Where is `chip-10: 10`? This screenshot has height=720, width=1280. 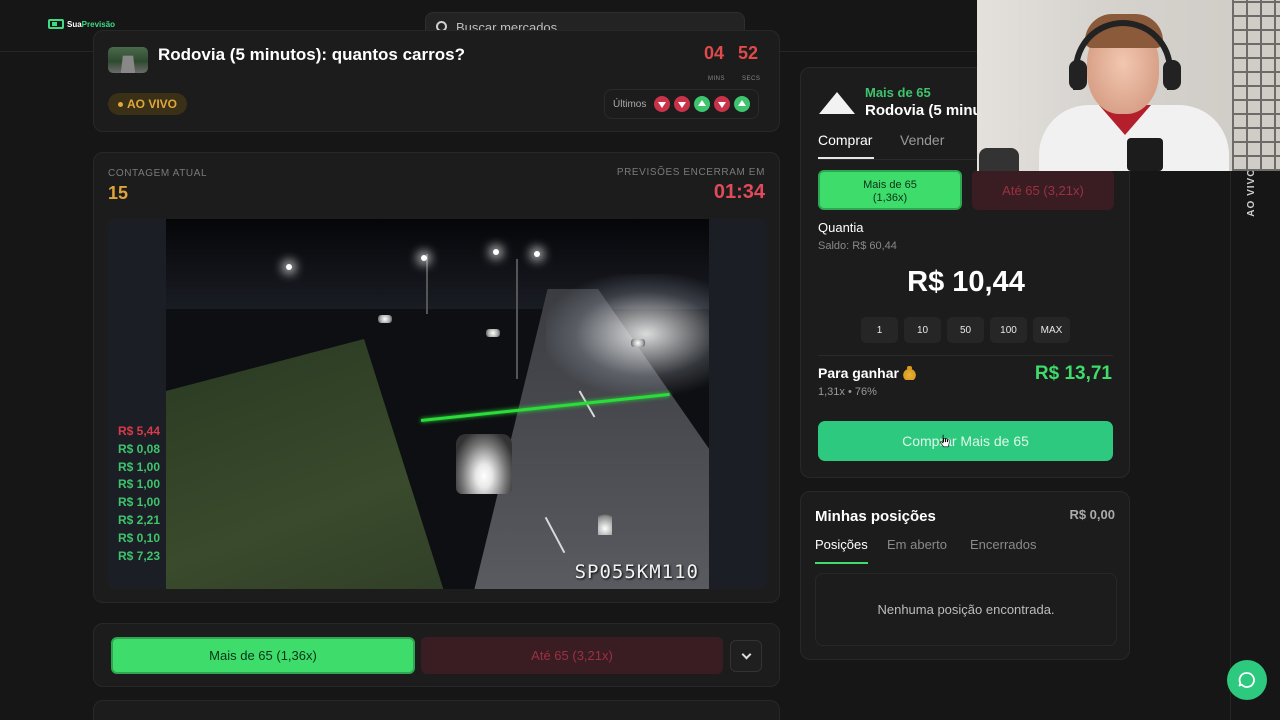
chip-10: 10 is located at coordinates (922, 330).